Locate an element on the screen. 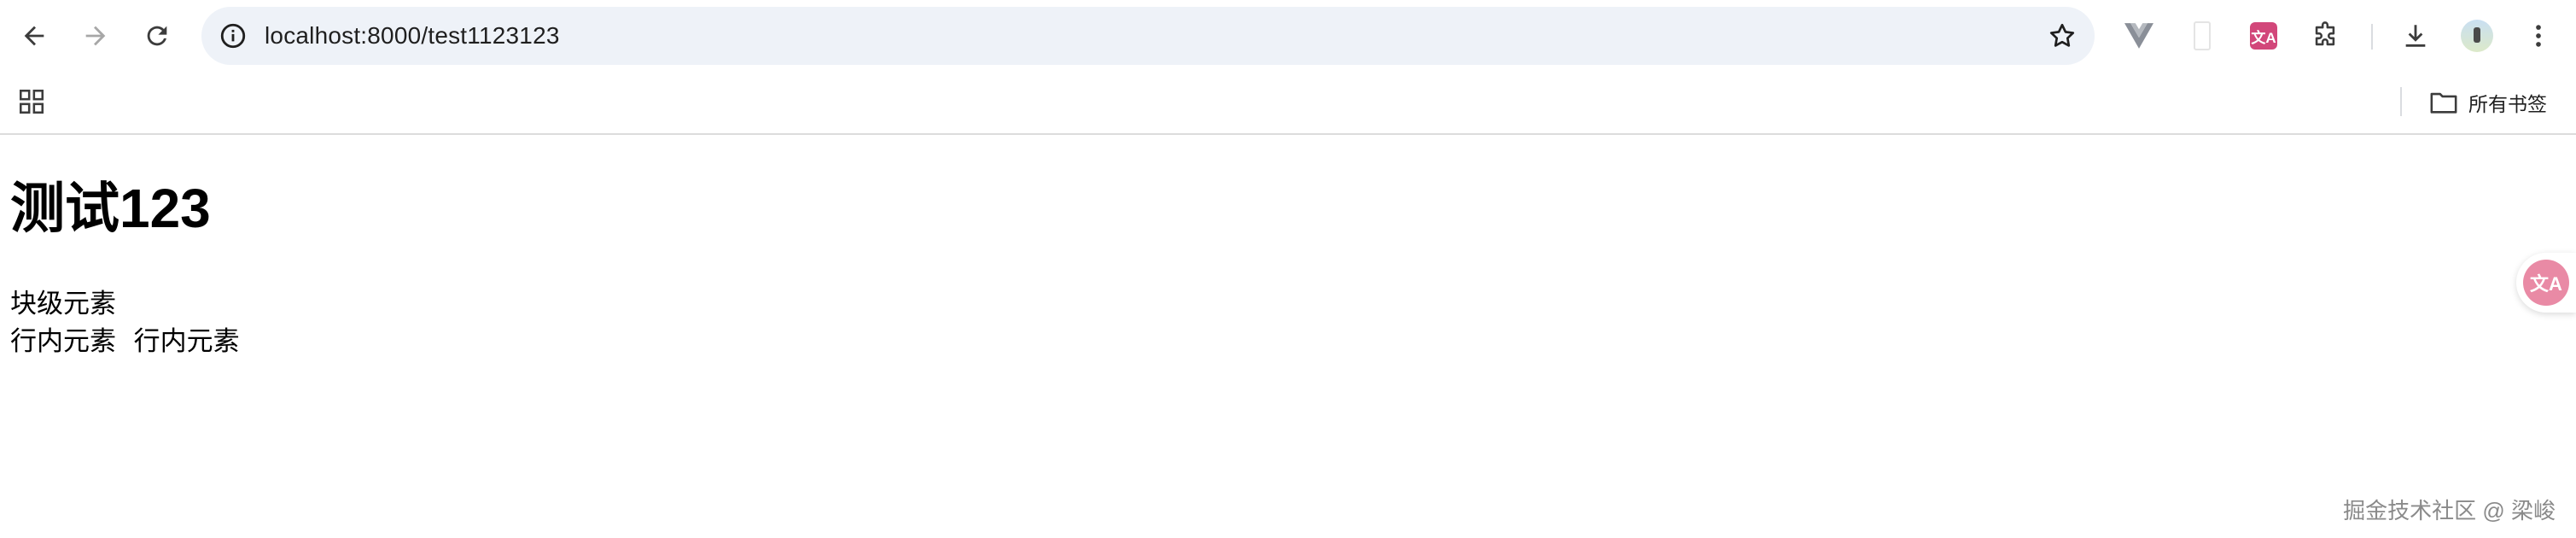 The width and height of the screenshot is (2576, 538). extension-placeholder is located at coordinates (2202, 36).